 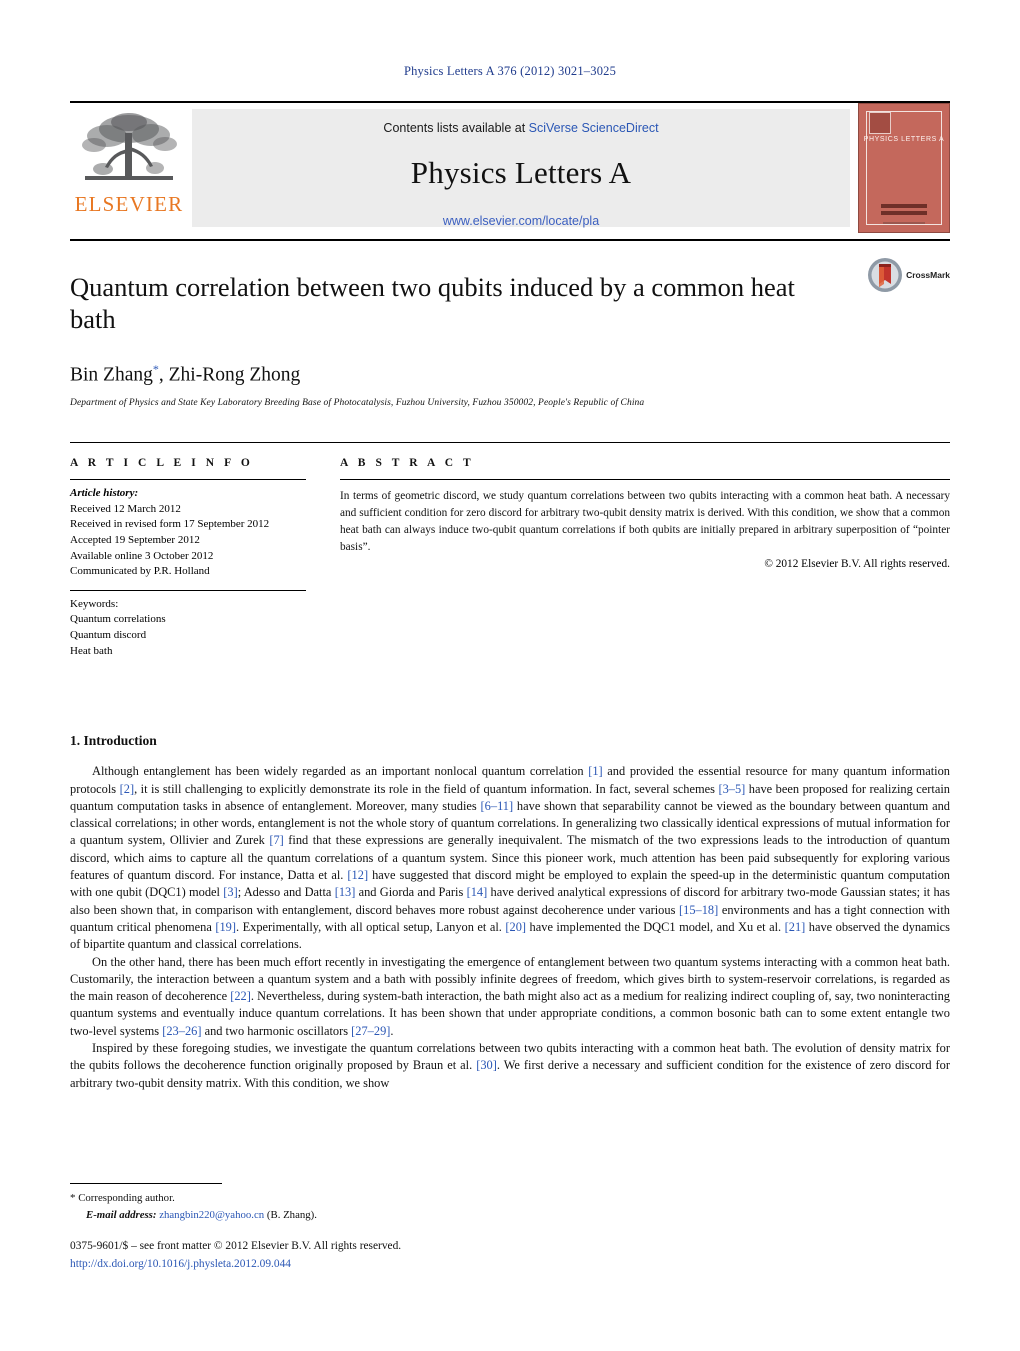 I want to click on footnote-divider, so click(x=146, y=1183).